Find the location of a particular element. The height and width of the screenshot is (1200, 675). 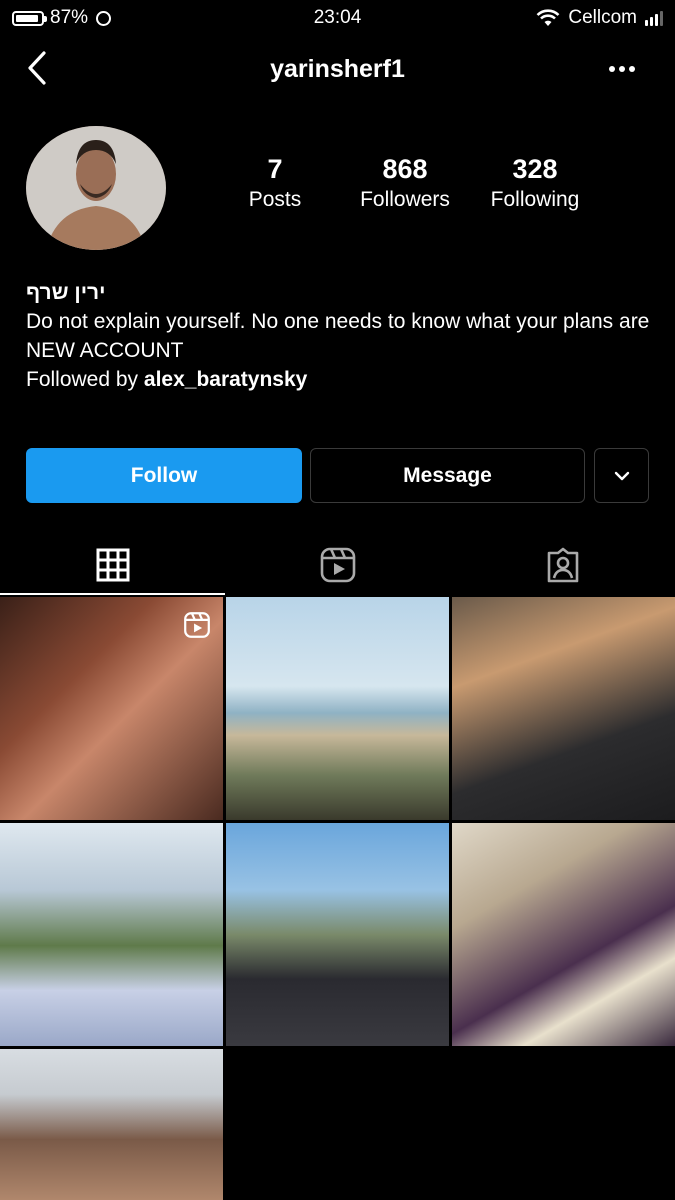

tab-posts-grid is located at coordinates (112, 565).